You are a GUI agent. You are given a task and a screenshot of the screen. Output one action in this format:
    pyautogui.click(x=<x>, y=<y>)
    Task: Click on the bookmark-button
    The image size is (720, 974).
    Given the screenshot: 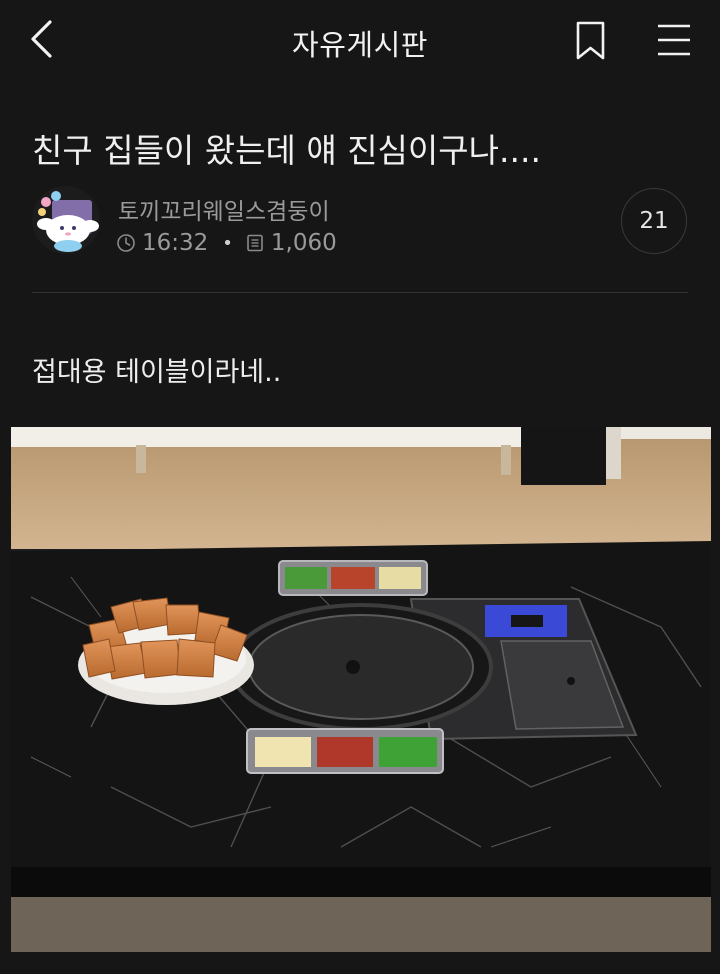 What is the action you would take?
    pyautogui.click(x=591, y=41)
    